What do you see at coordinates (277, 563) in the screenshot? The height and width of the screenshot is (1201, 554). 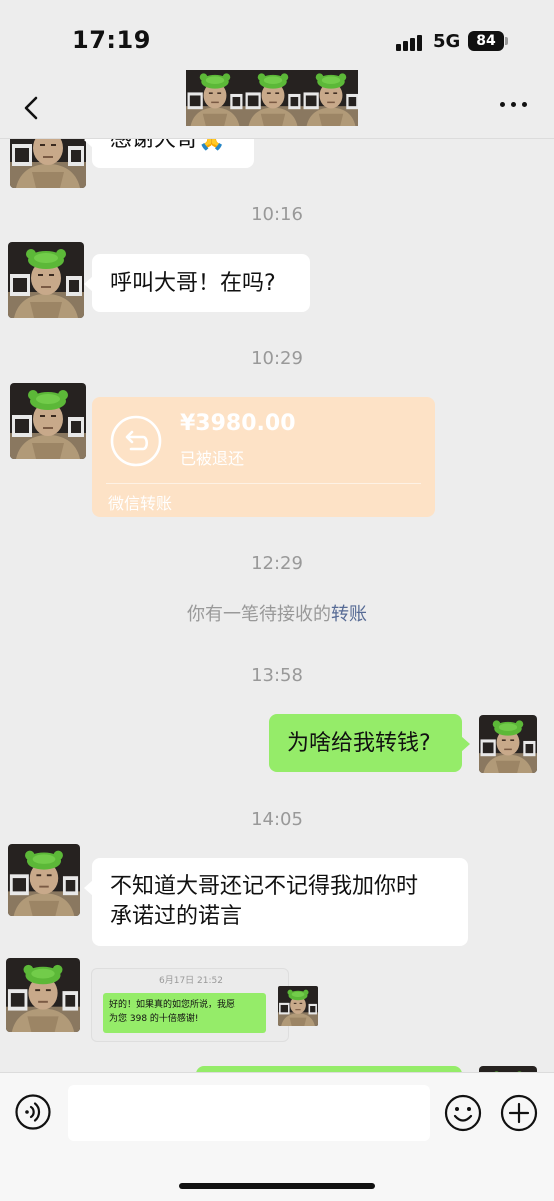 I see `timestamp: 12:29` at bounding box center [277, 563].